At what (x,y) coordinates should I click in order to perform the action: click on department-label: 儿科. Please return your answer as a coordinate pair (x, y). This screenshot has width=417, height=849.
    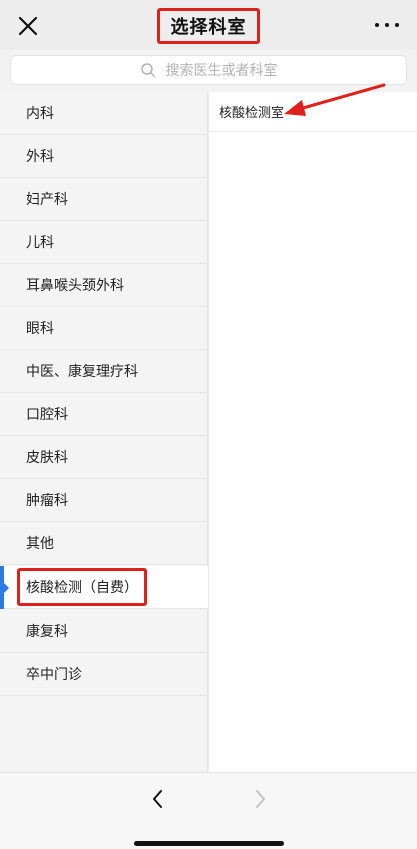
    Looking at the image, I should click on (40, 243).